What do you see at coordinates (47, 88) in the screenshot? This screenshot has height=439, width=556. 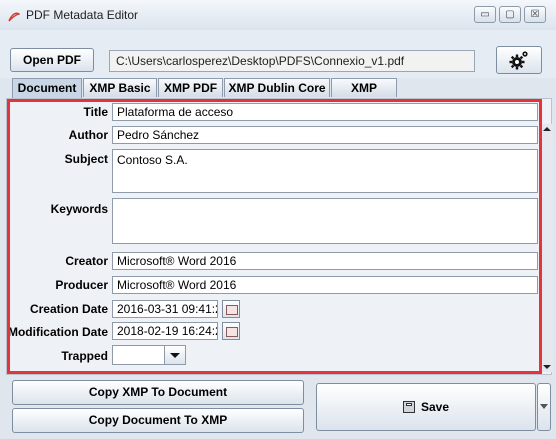 I see `tab-document: Document` at bounding box center [47, 88].